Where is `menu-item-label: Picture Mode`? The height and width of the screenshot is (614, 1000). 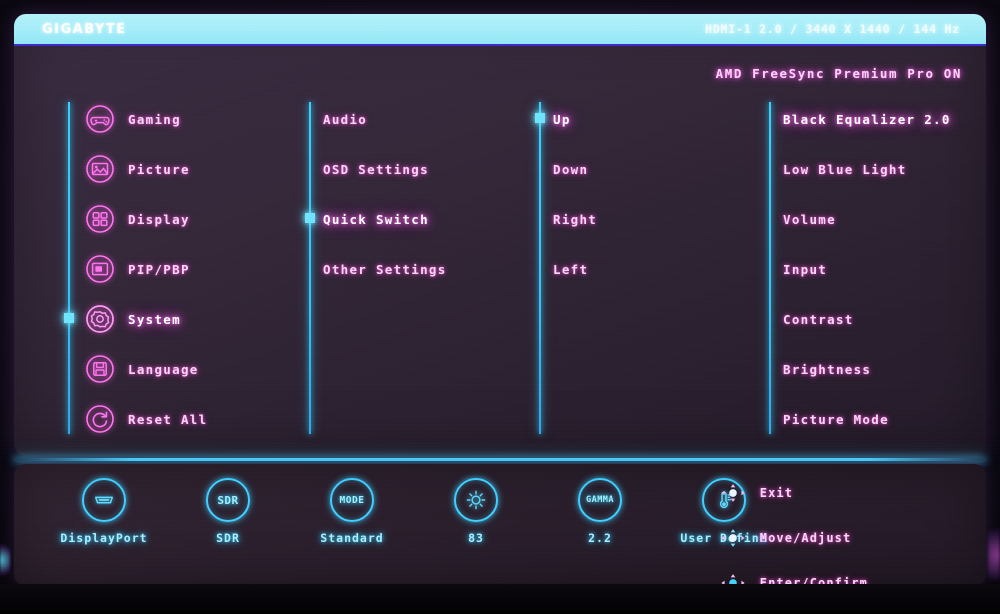 menu-item-label: Picture Mode is located at coordinates (836, 419).